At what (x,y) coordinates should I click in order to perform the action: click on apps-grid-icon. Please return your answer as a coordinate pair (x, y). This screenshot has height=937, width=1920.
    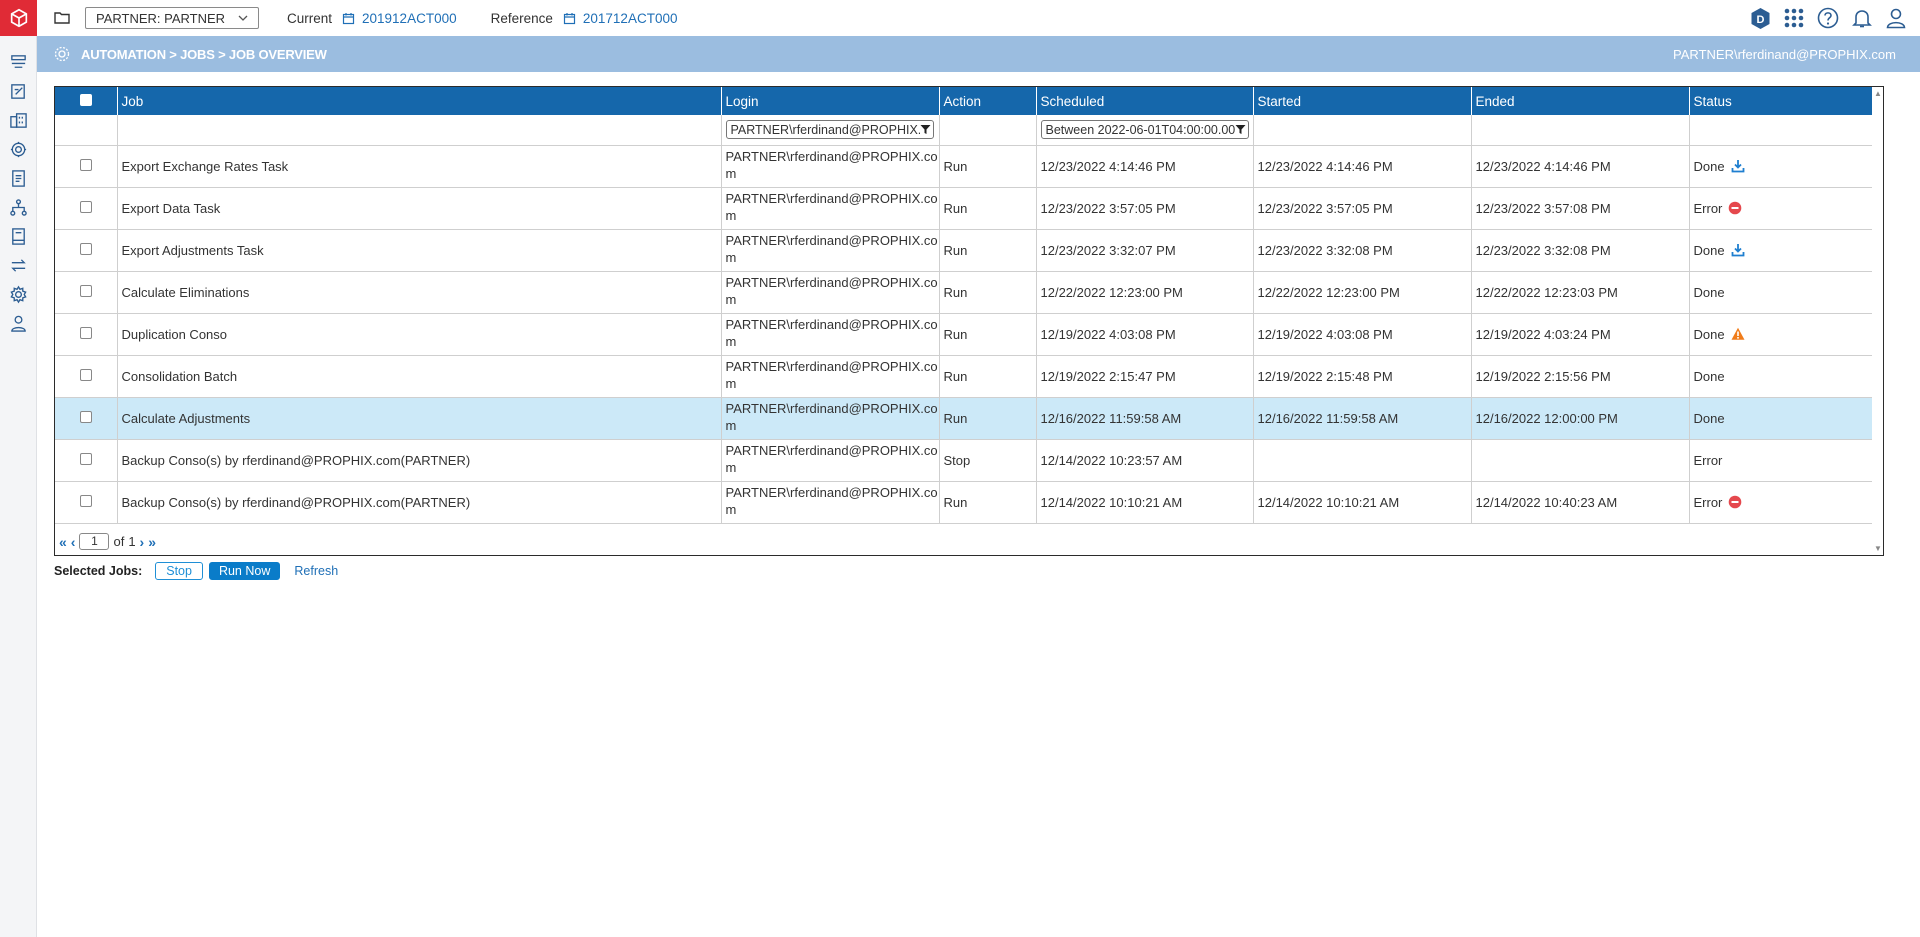
    Looking at the image, I should click on (1794, 18).